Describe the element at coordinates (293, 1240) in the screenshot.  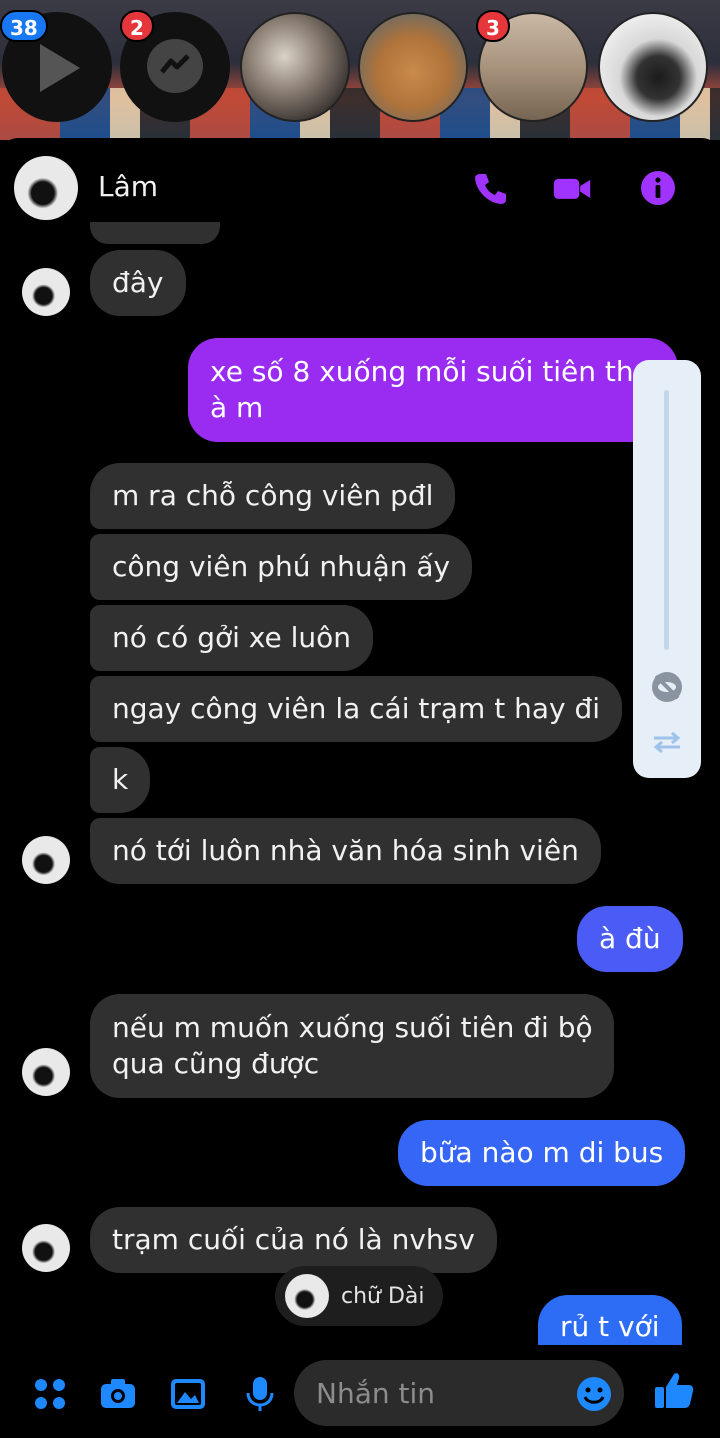
I see `message-bubble: trạm cuối của nó là nvhsv` at that location.